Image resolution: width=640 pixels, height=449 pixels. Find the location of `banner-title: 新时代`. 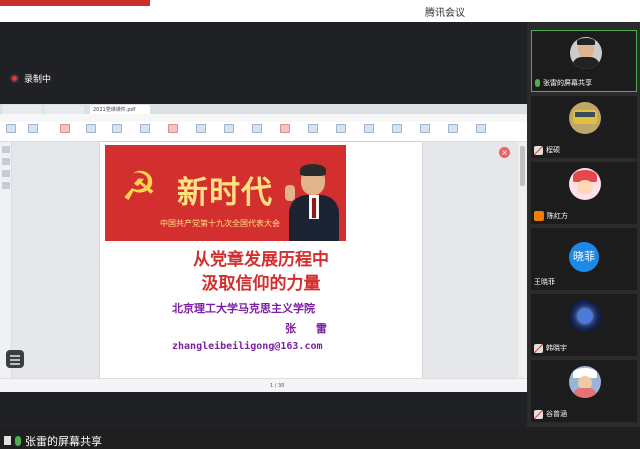

banner-title: 新时代 is located at coordinates (225, 193).